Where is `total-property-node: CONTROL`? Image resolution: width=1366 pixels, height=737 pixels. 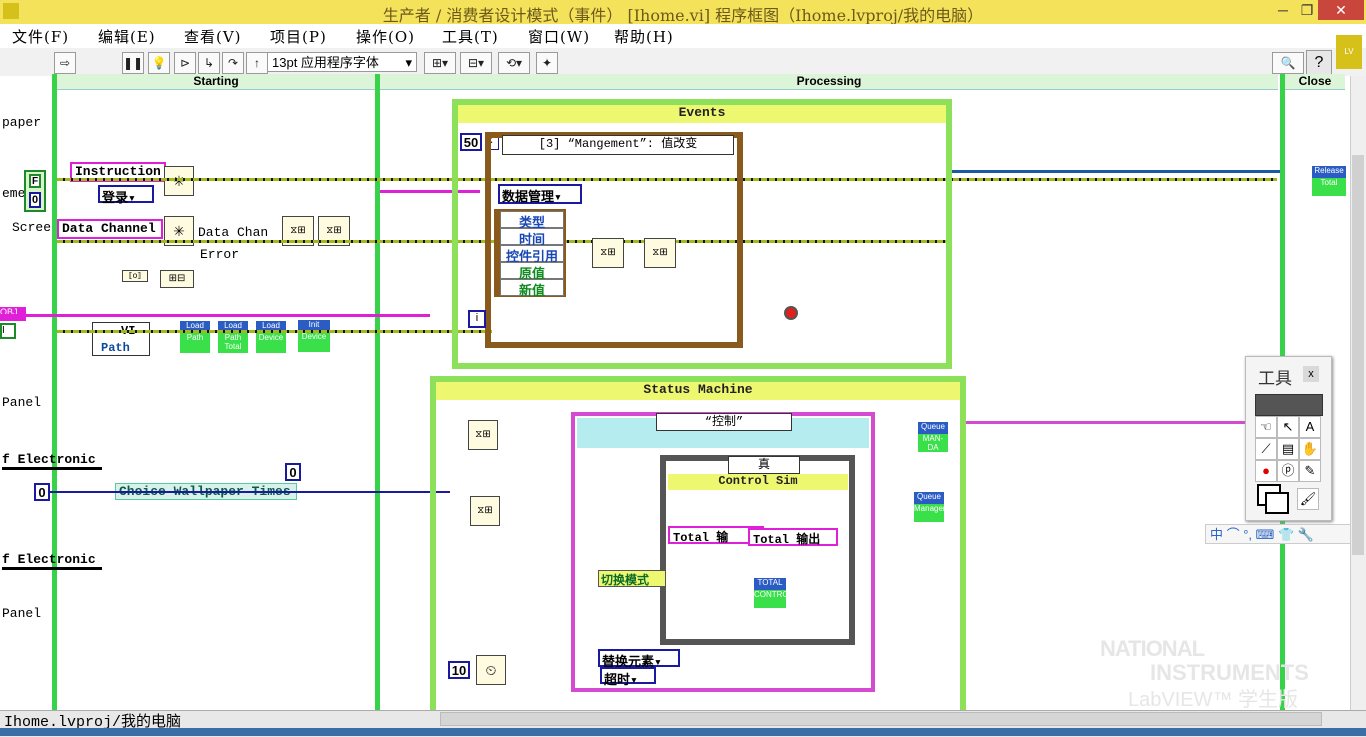
total-property-node: CONTROL is located at coordinates (773, 599).